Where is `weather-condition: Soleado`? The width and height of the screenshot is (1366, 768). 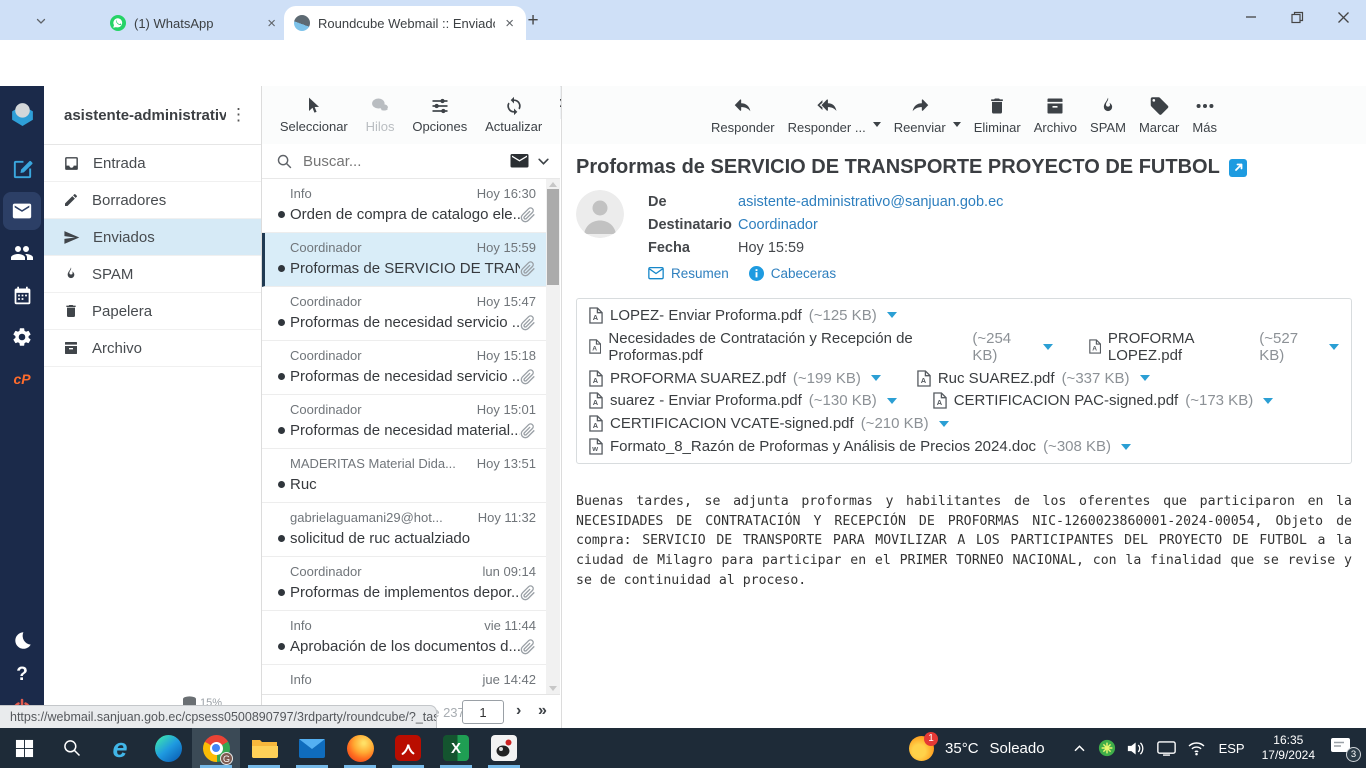
weather-condition: Soleado is located at coordinates (1017, 748).